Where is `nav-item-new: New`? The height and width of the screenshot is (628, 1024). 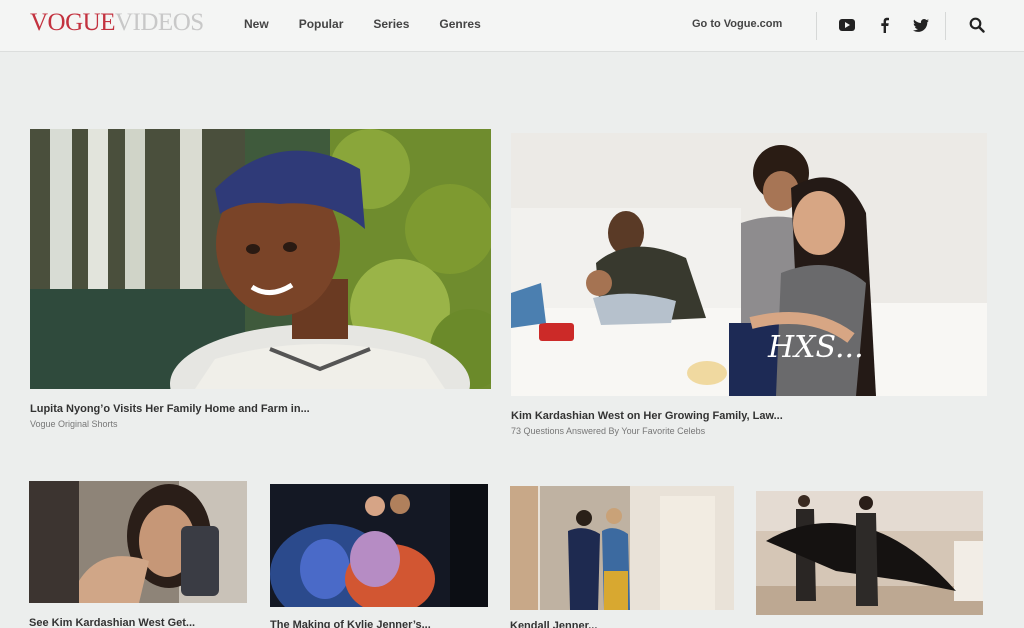
nav-item-new: New is located at coordinates (256, 24).